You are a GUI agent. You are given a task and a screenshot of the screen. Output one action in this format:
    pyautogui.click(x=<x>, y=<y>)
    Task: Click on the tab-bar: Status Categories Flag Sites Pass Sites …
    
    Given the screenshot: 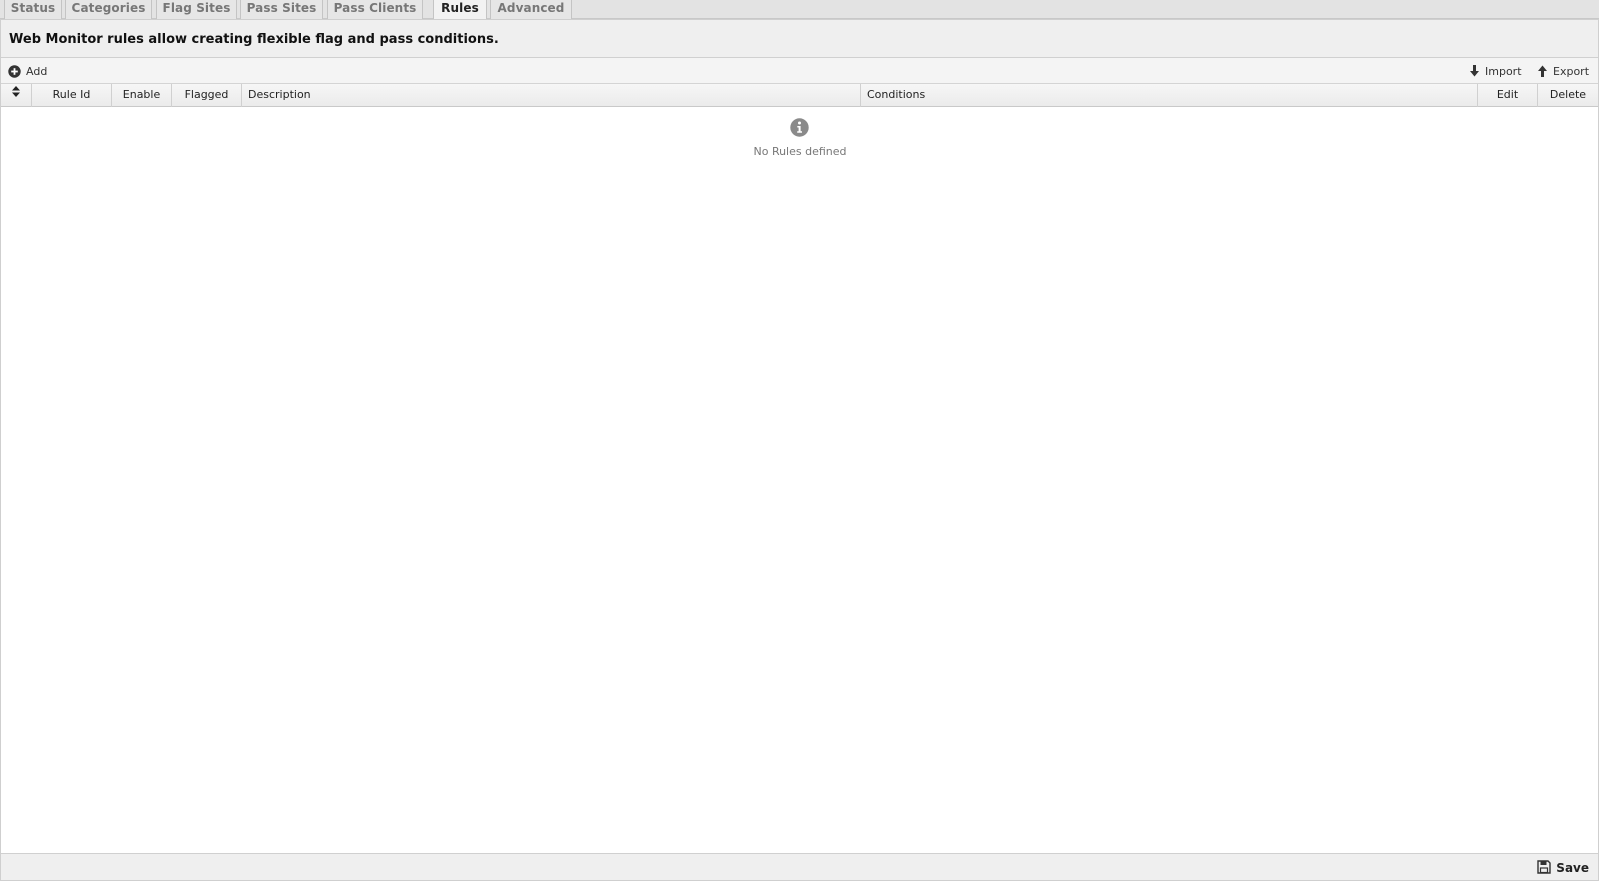 What is the action you would take?
    pyautogui.click(x=799, y=10)
    